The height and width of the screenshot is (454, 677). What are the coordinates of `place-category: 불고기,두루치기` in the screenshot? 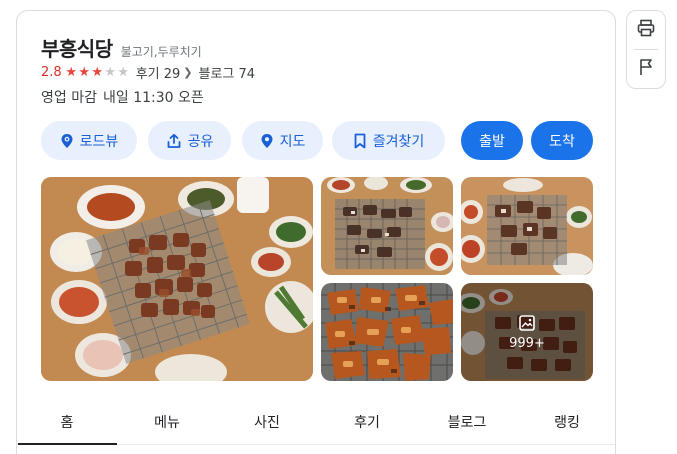 It's located at (161, 52).